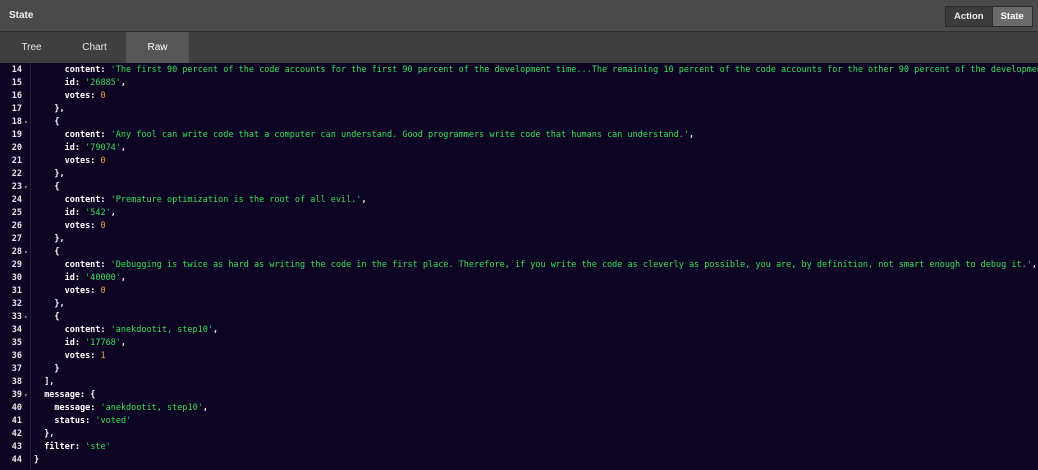  What do you see at coordinates (16, 291) in the screenshot?
I see `line-number: 31` at bounding box center [16, 291].